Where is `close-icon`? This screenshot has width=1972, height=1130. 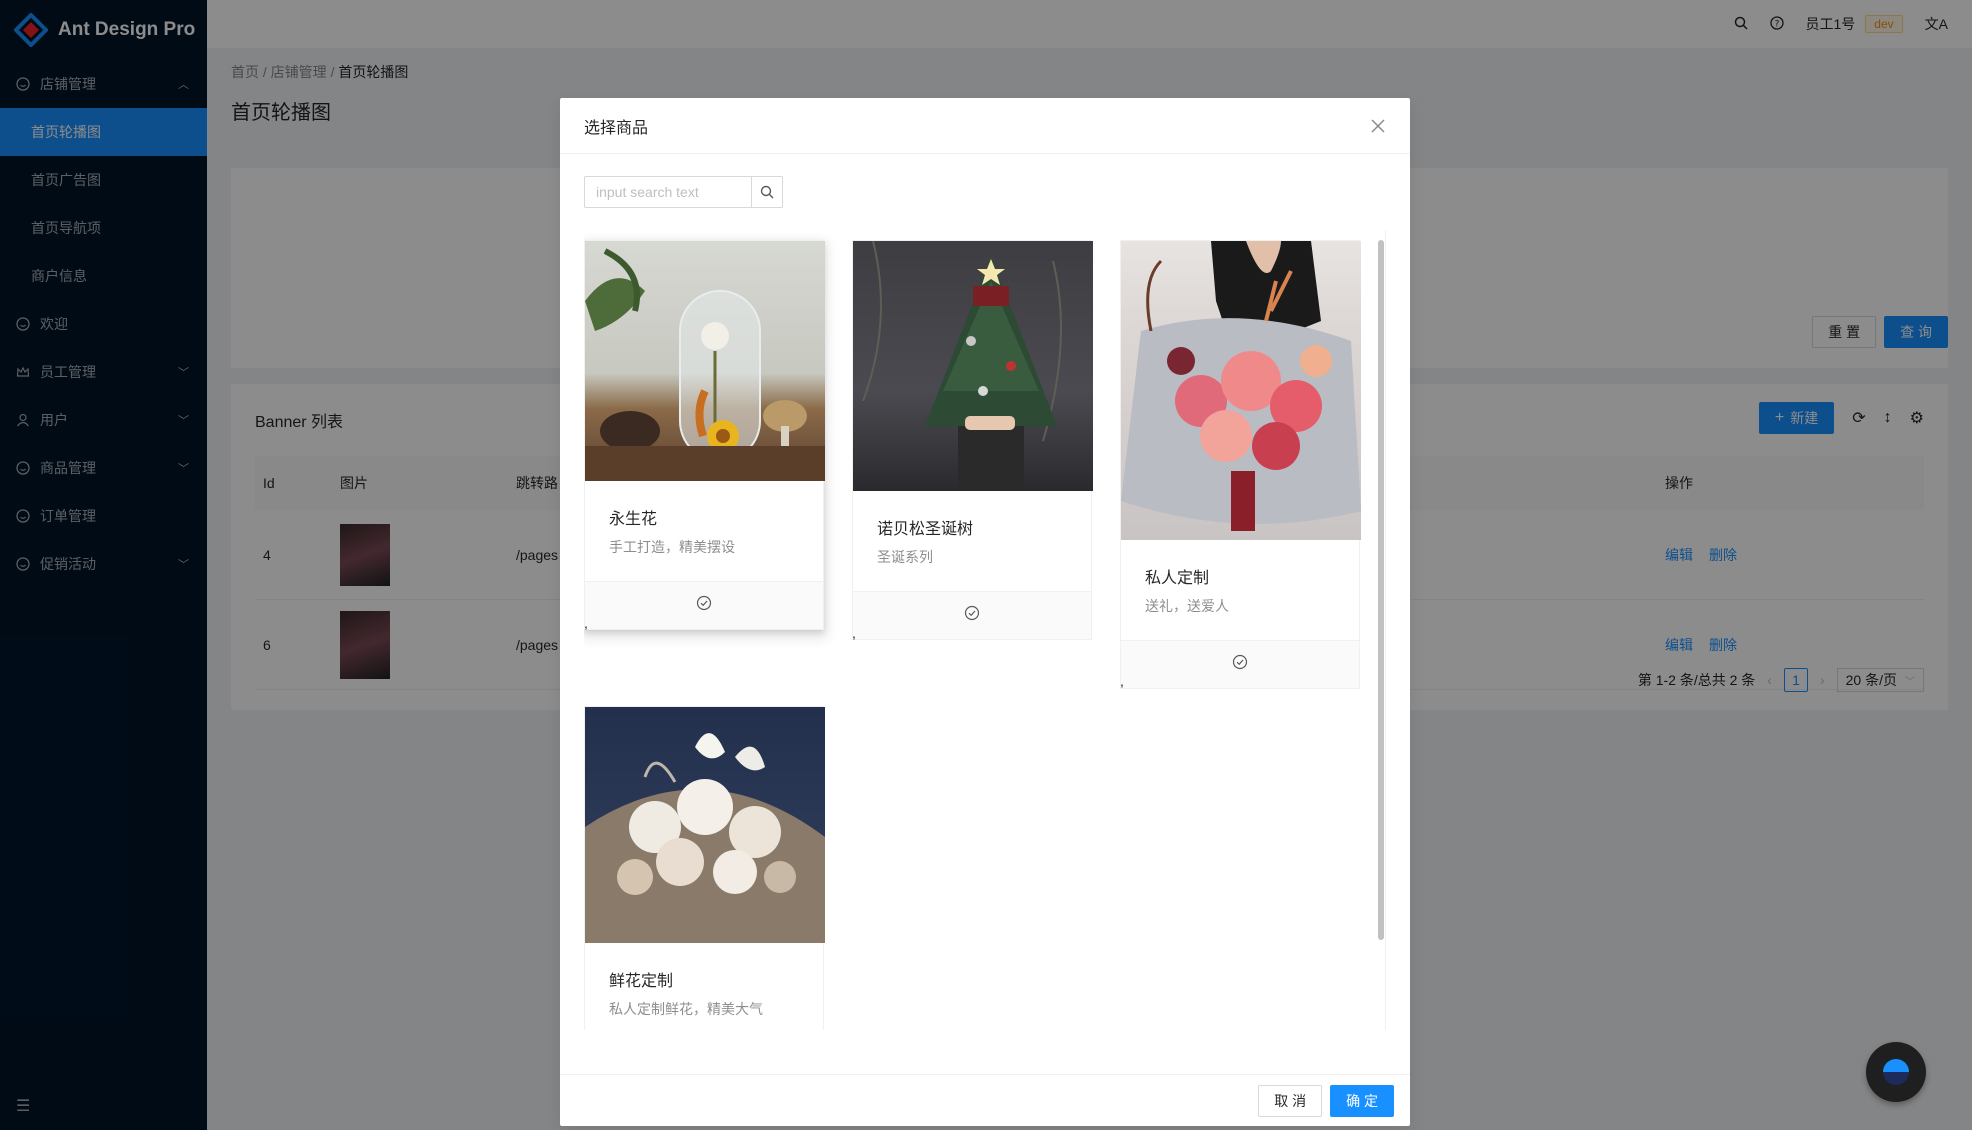 close-icon is located at coordinates (1378, 126).